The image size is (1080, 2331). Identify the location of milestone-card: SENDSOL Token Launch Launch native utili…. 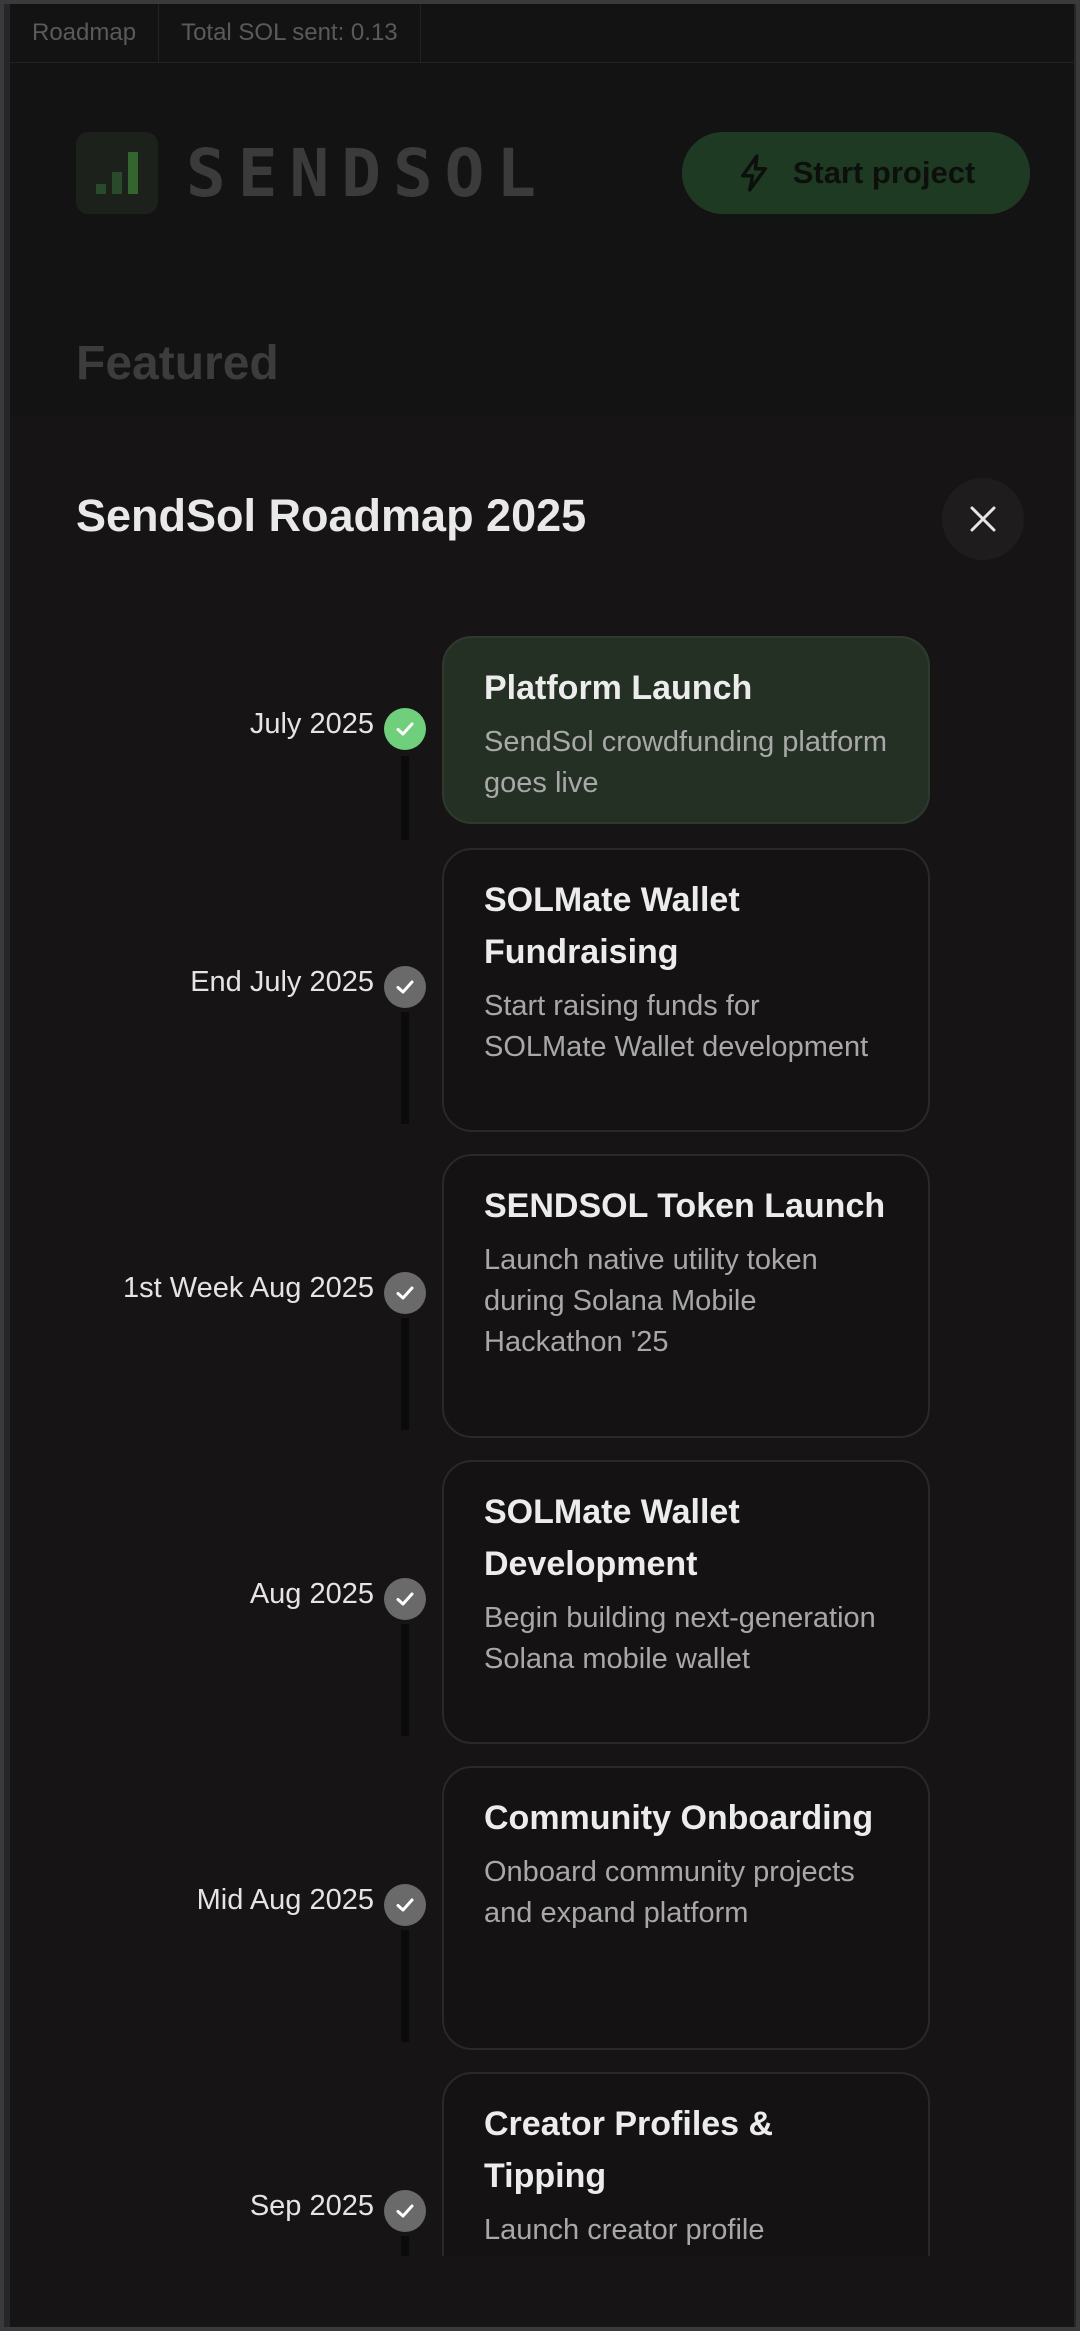
(686, 1296).